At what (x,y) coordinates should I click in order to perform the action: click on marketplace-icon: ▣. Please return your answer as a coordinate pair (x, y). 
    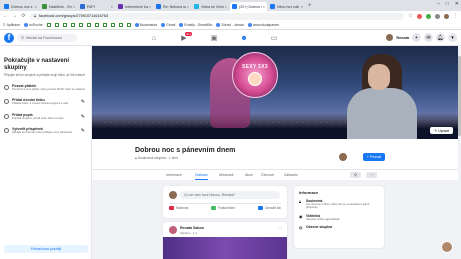
    Looking at the image, I should click on (214, 38).